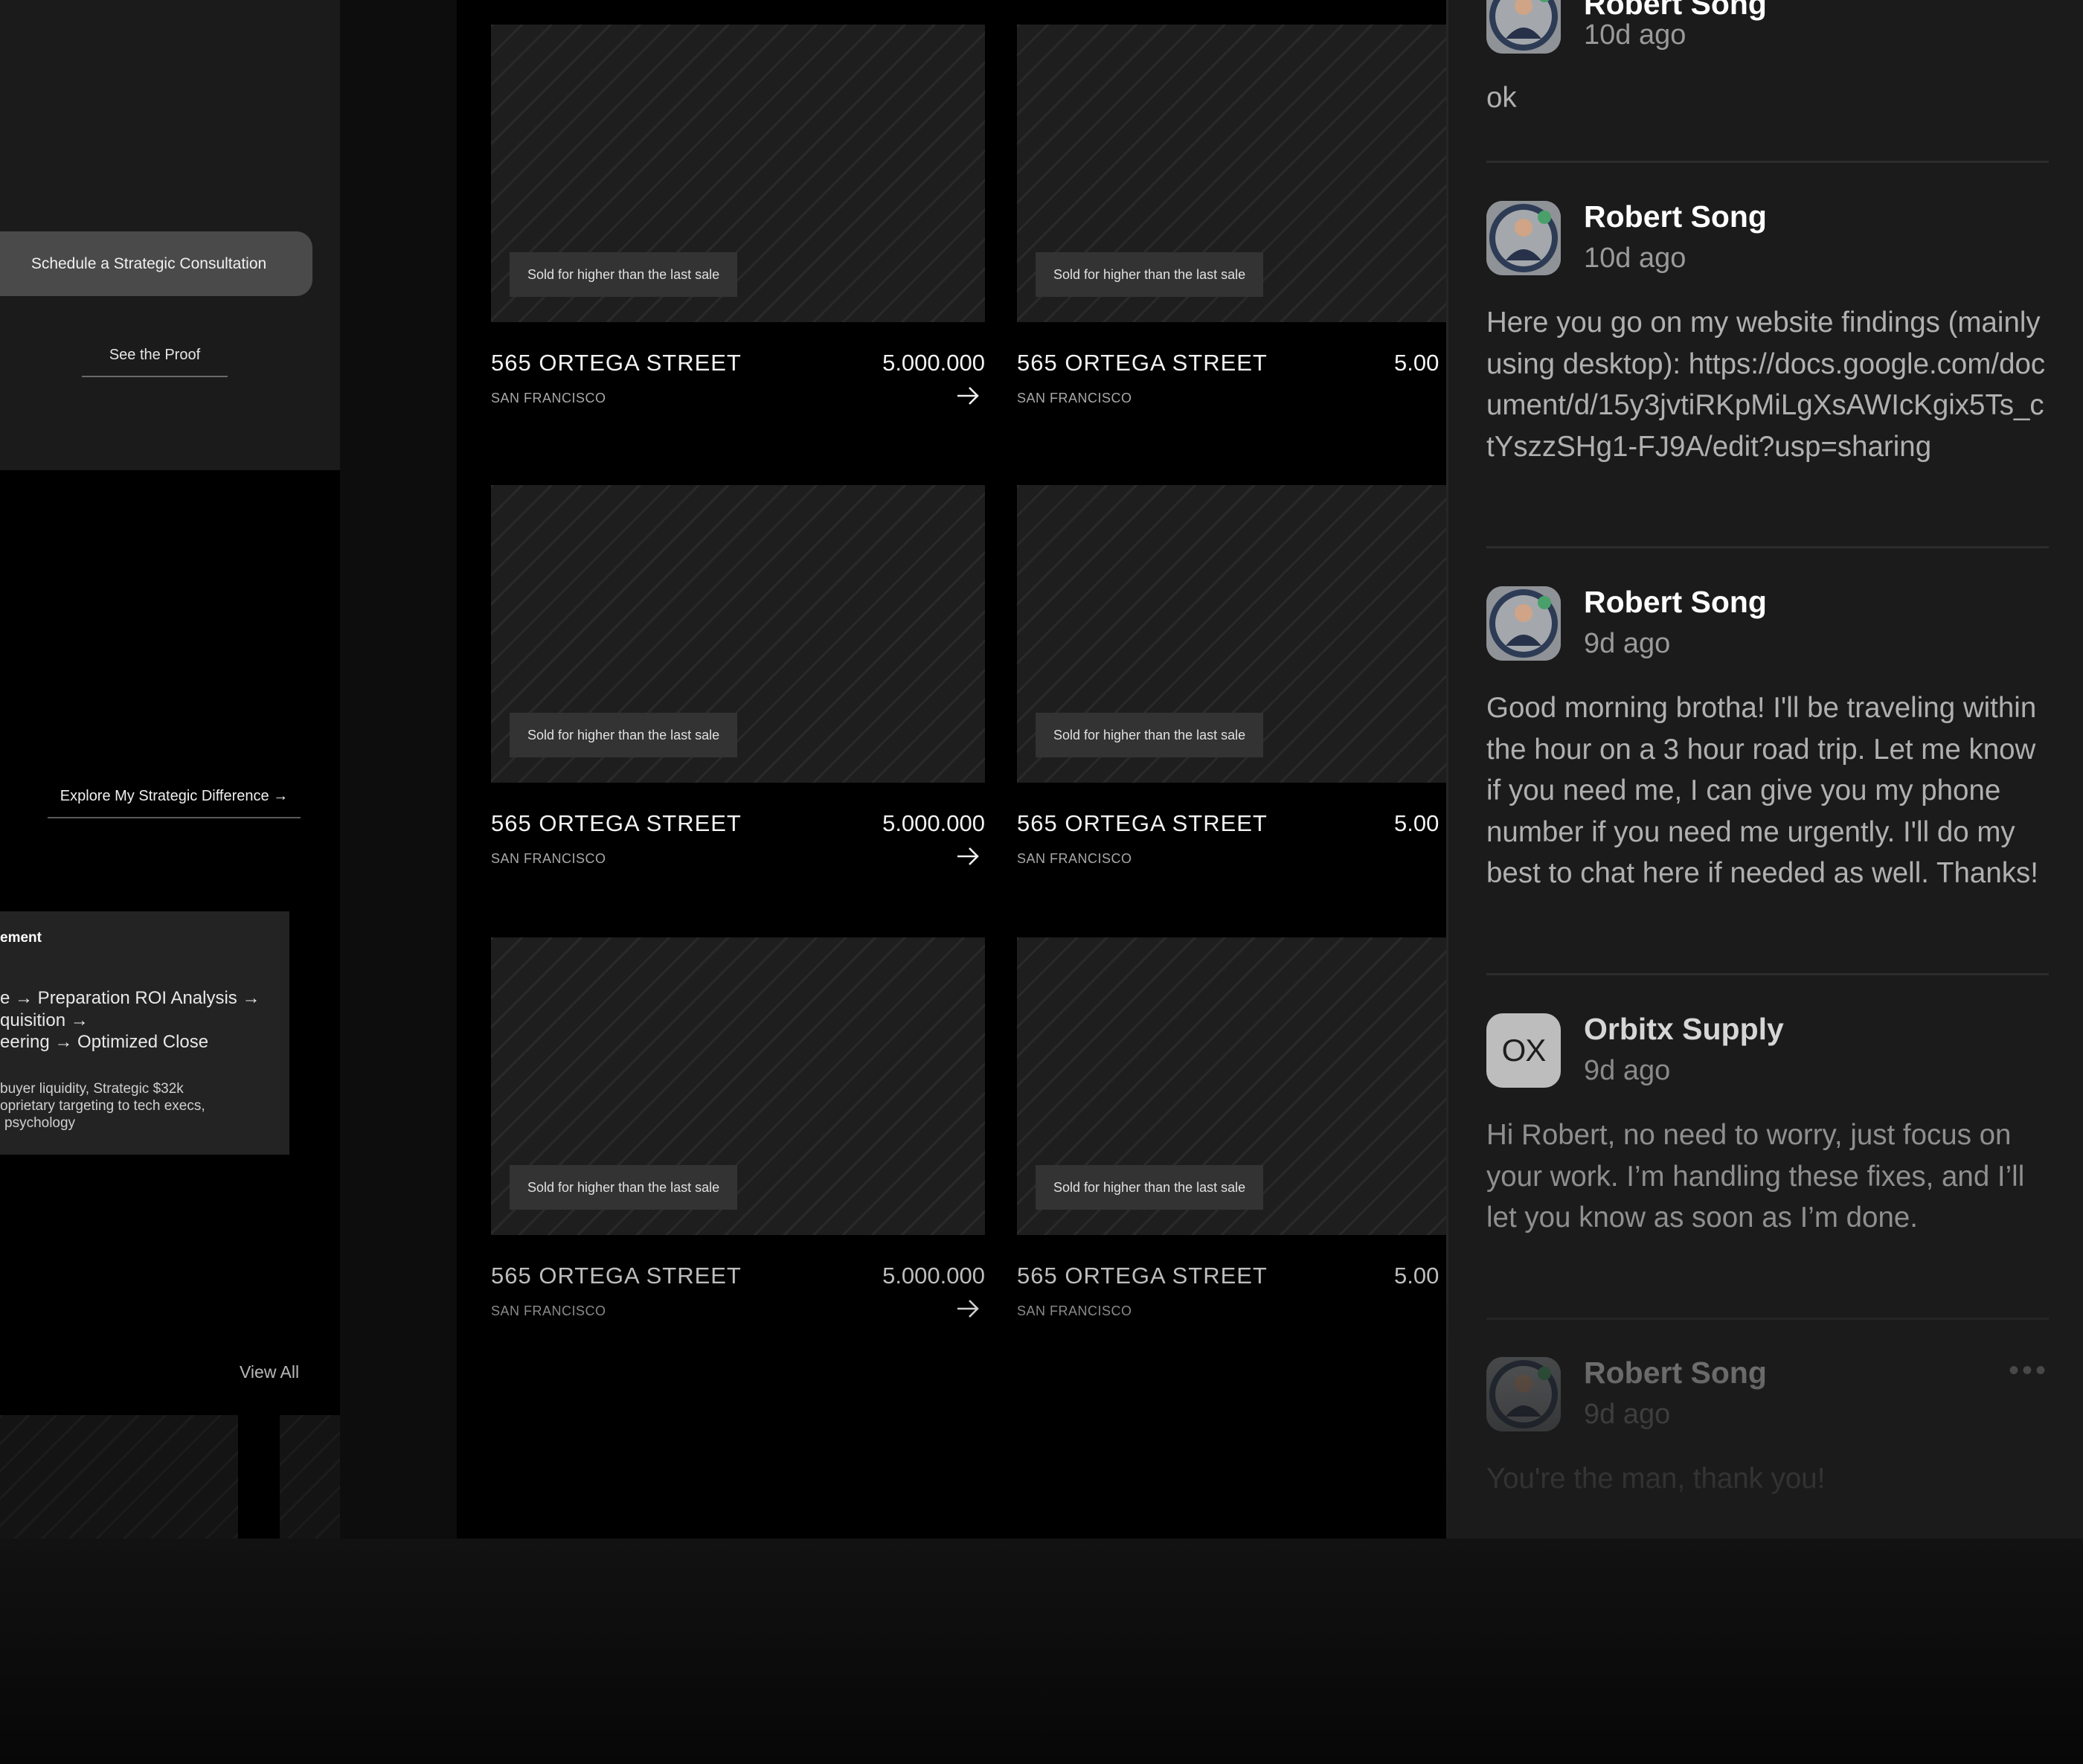  What do you see at coordinates (44, 1020) in the screenshot?
I see `strategy-card-line: quisition →` at bounding box center [44, 1020].